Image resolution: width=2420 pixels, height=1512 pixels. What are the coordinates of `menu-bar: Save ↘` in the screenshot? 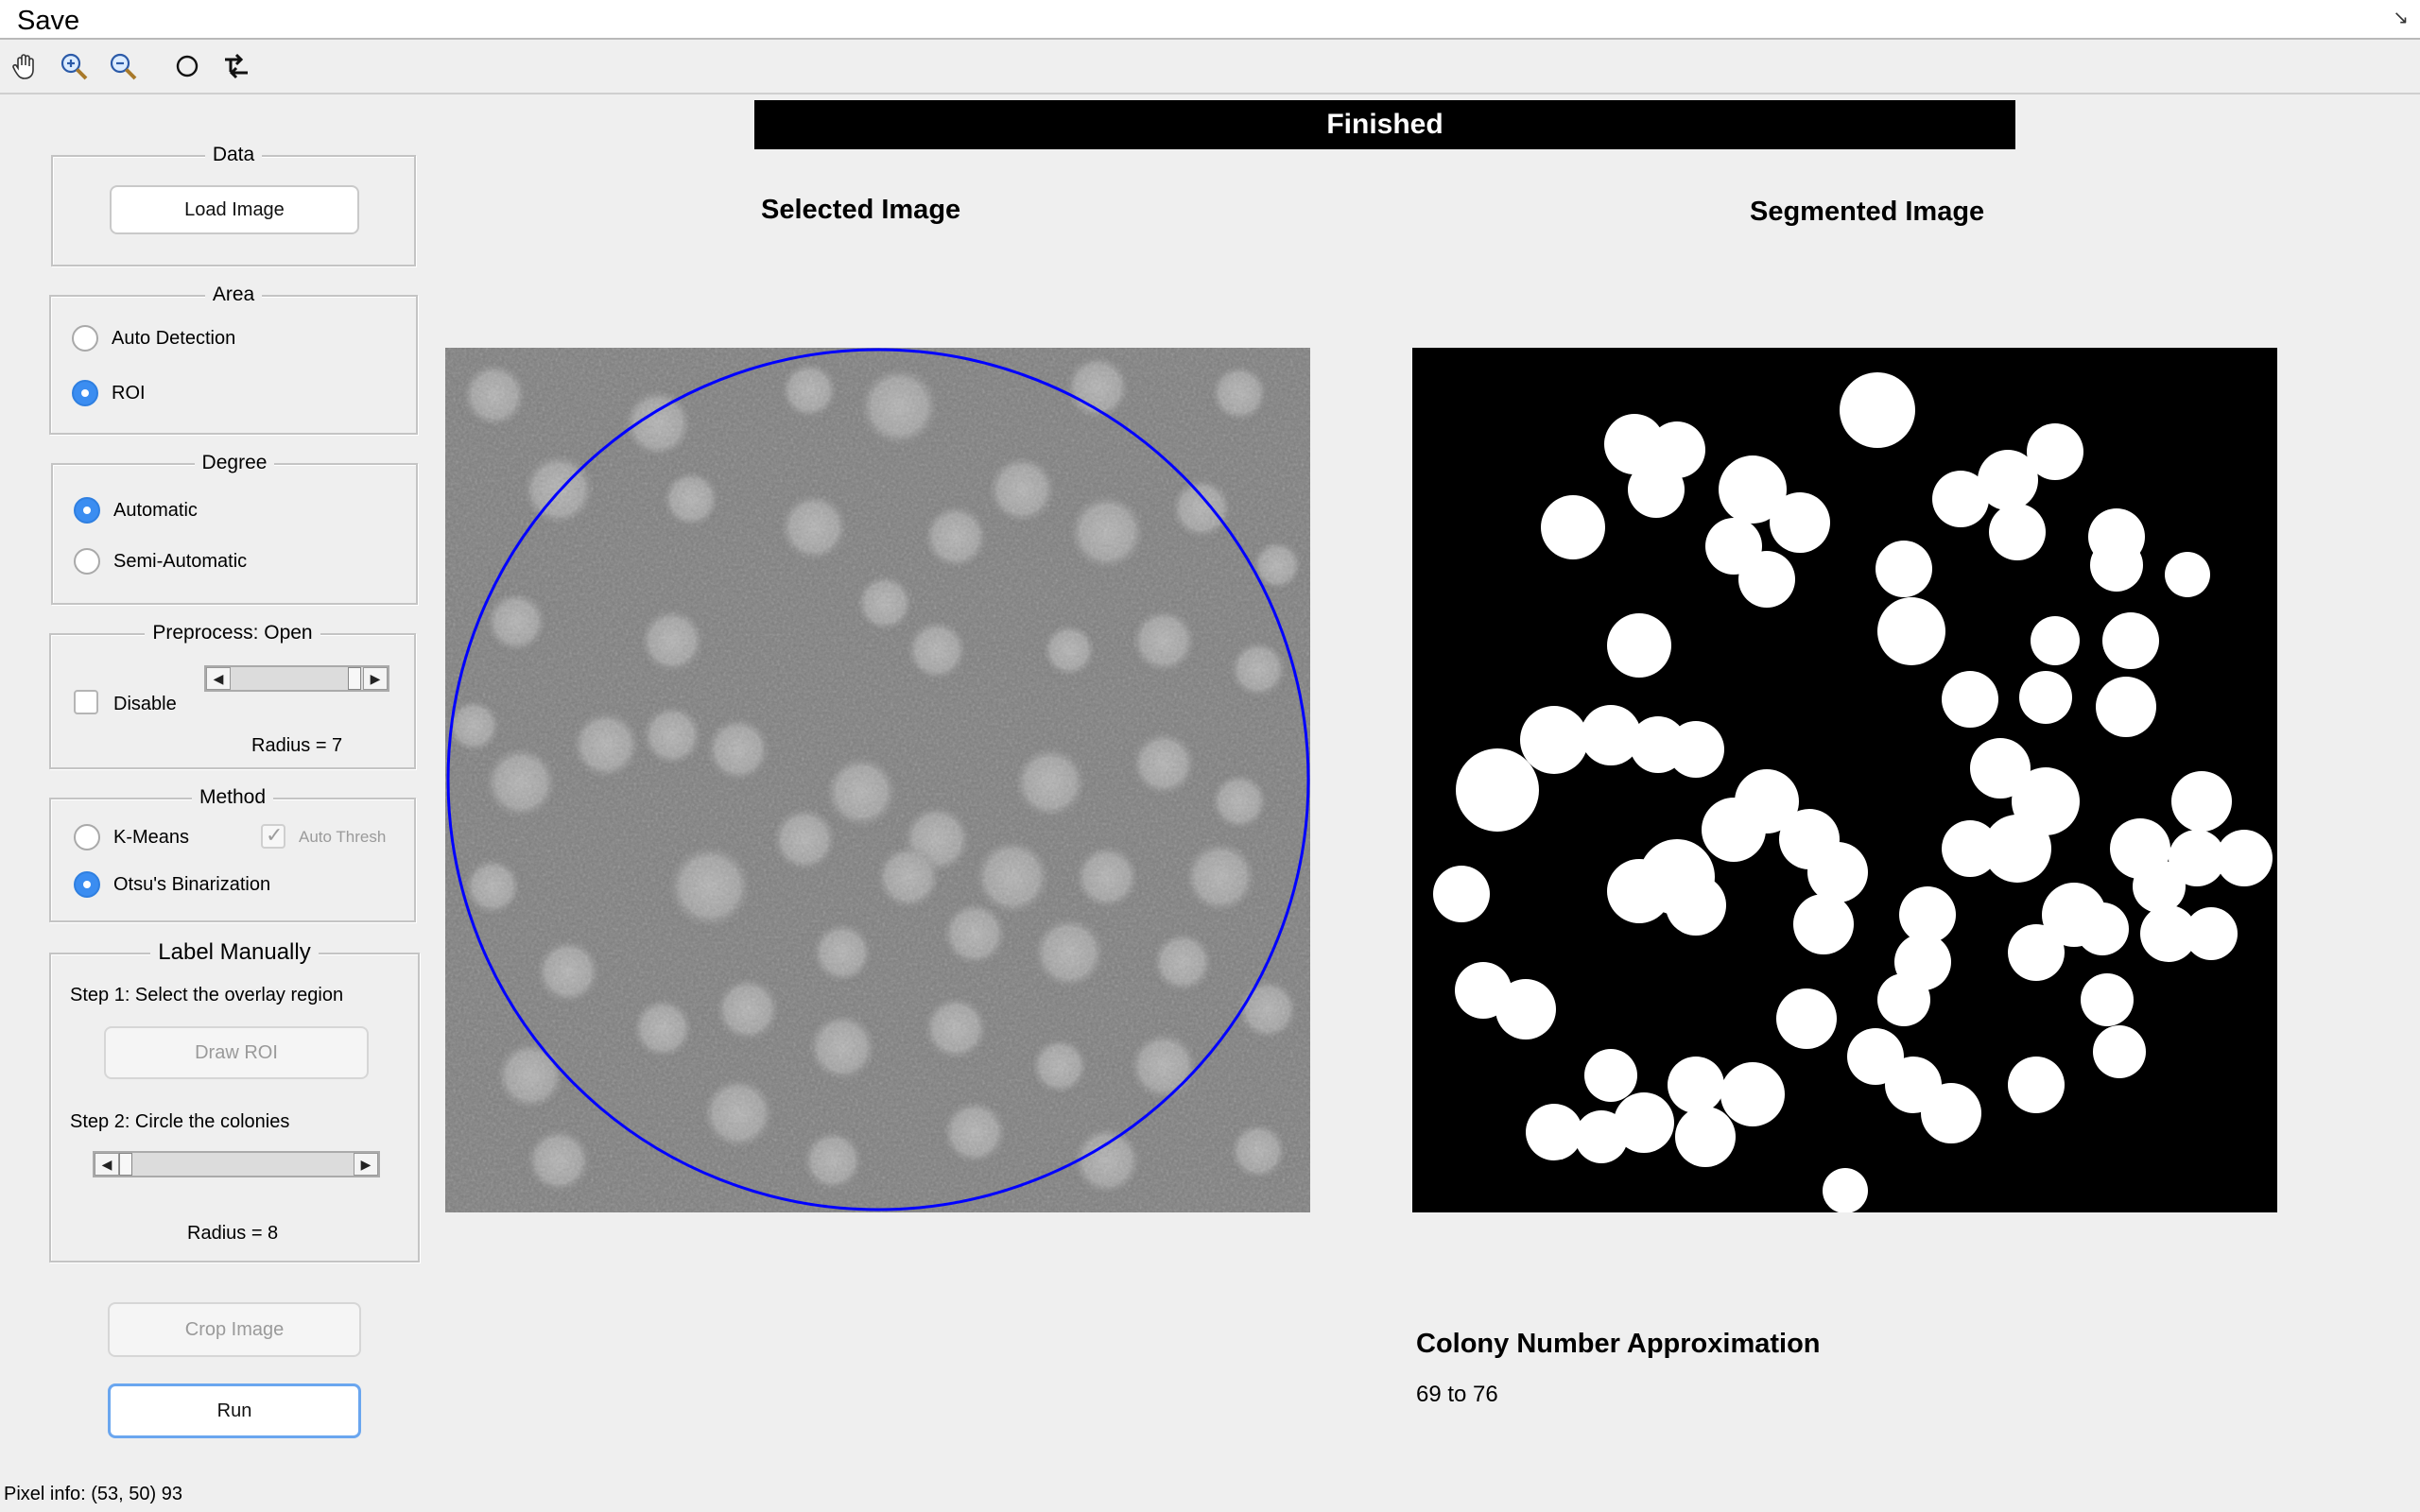 It's located at (1210, 20).